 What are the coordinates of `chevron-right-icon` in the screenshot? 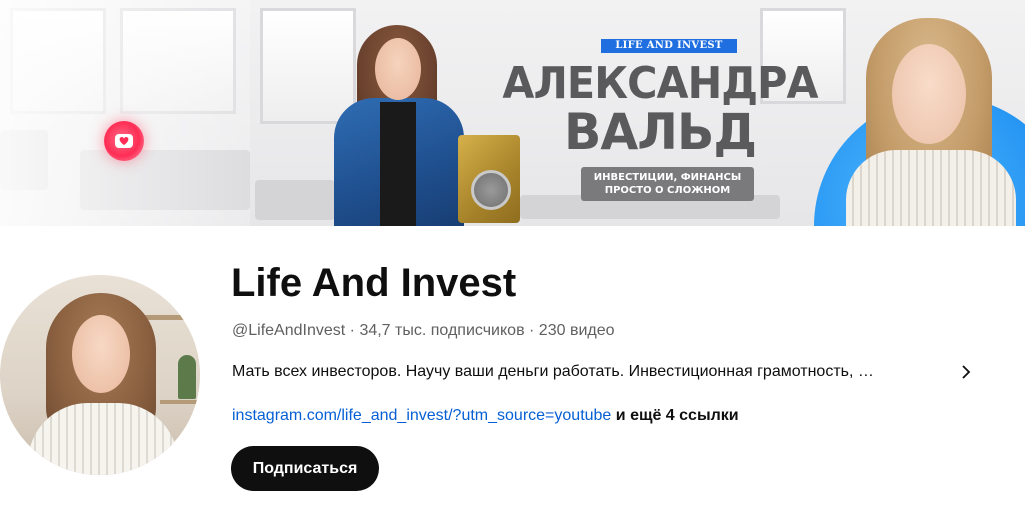 It's located at (966, 372).